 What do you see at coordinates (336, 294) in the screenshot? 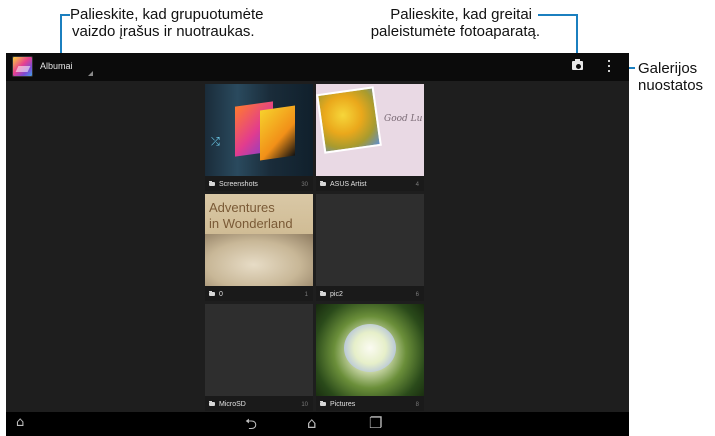
I see `album-name: pic2` at bounding box center [336, 294].